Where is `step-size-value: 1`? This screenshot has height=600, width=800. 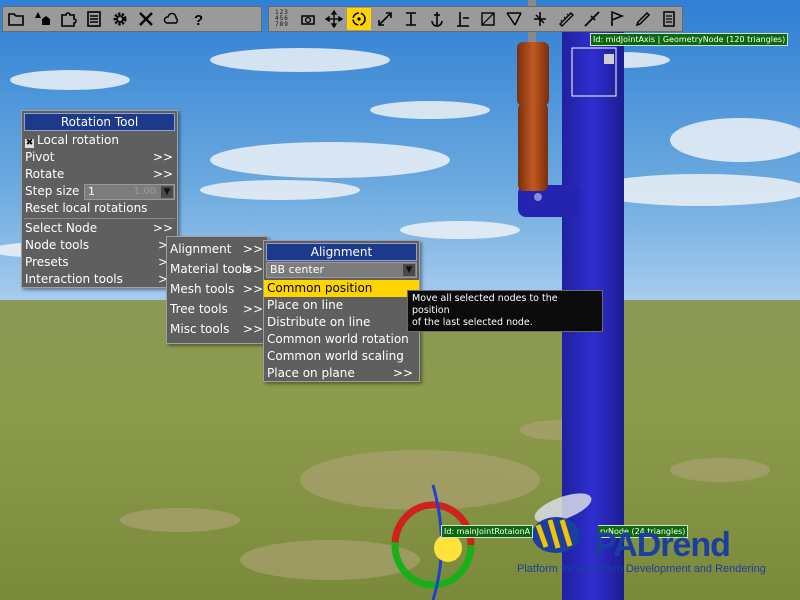
step-size-value: 1 is located at coordinates (91, 191).